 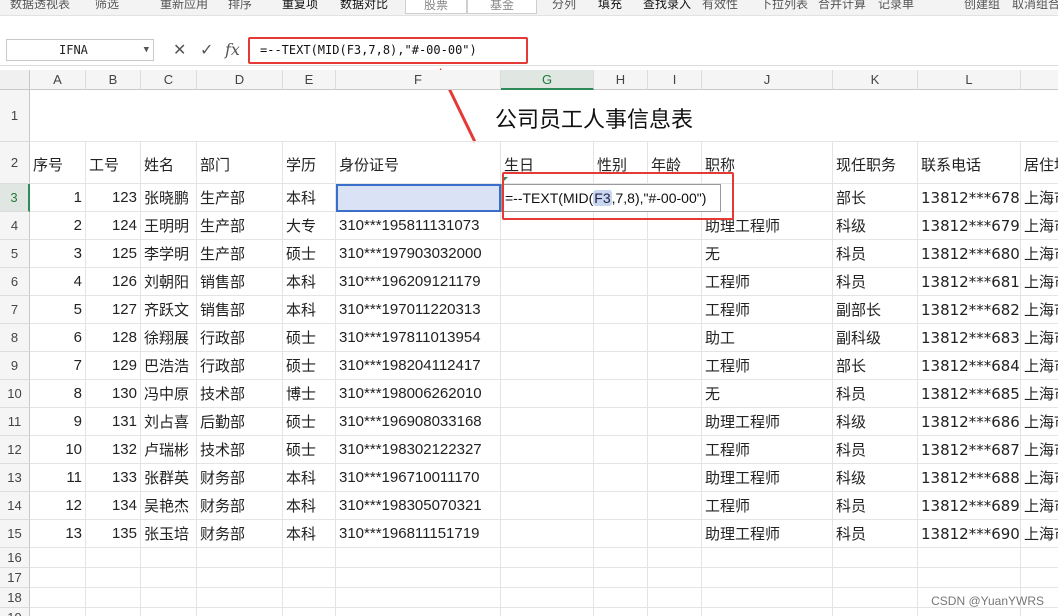 What do you see at coordinates (767, 394) in the screenshot?
I see `data-cell: 无` at bounding box center [767, 394].